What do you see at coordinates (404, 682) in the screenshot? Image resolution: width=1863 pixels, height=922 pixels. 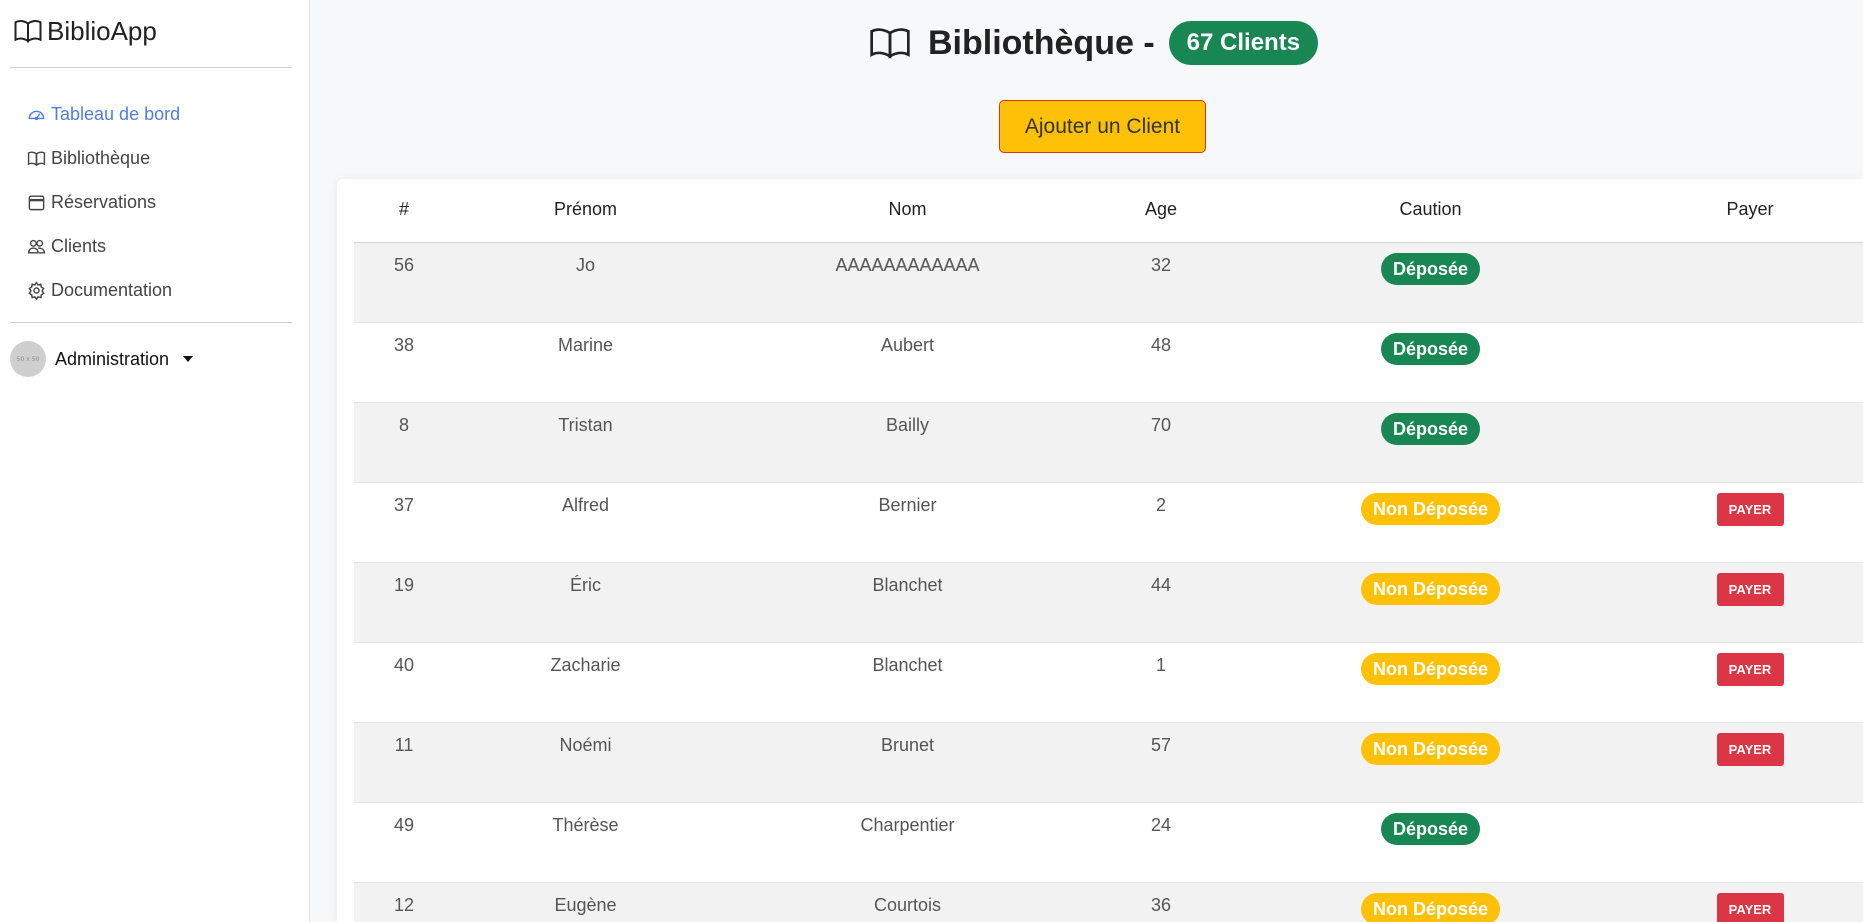 I see `cell-id: 40` at bounding box center [404, 682].